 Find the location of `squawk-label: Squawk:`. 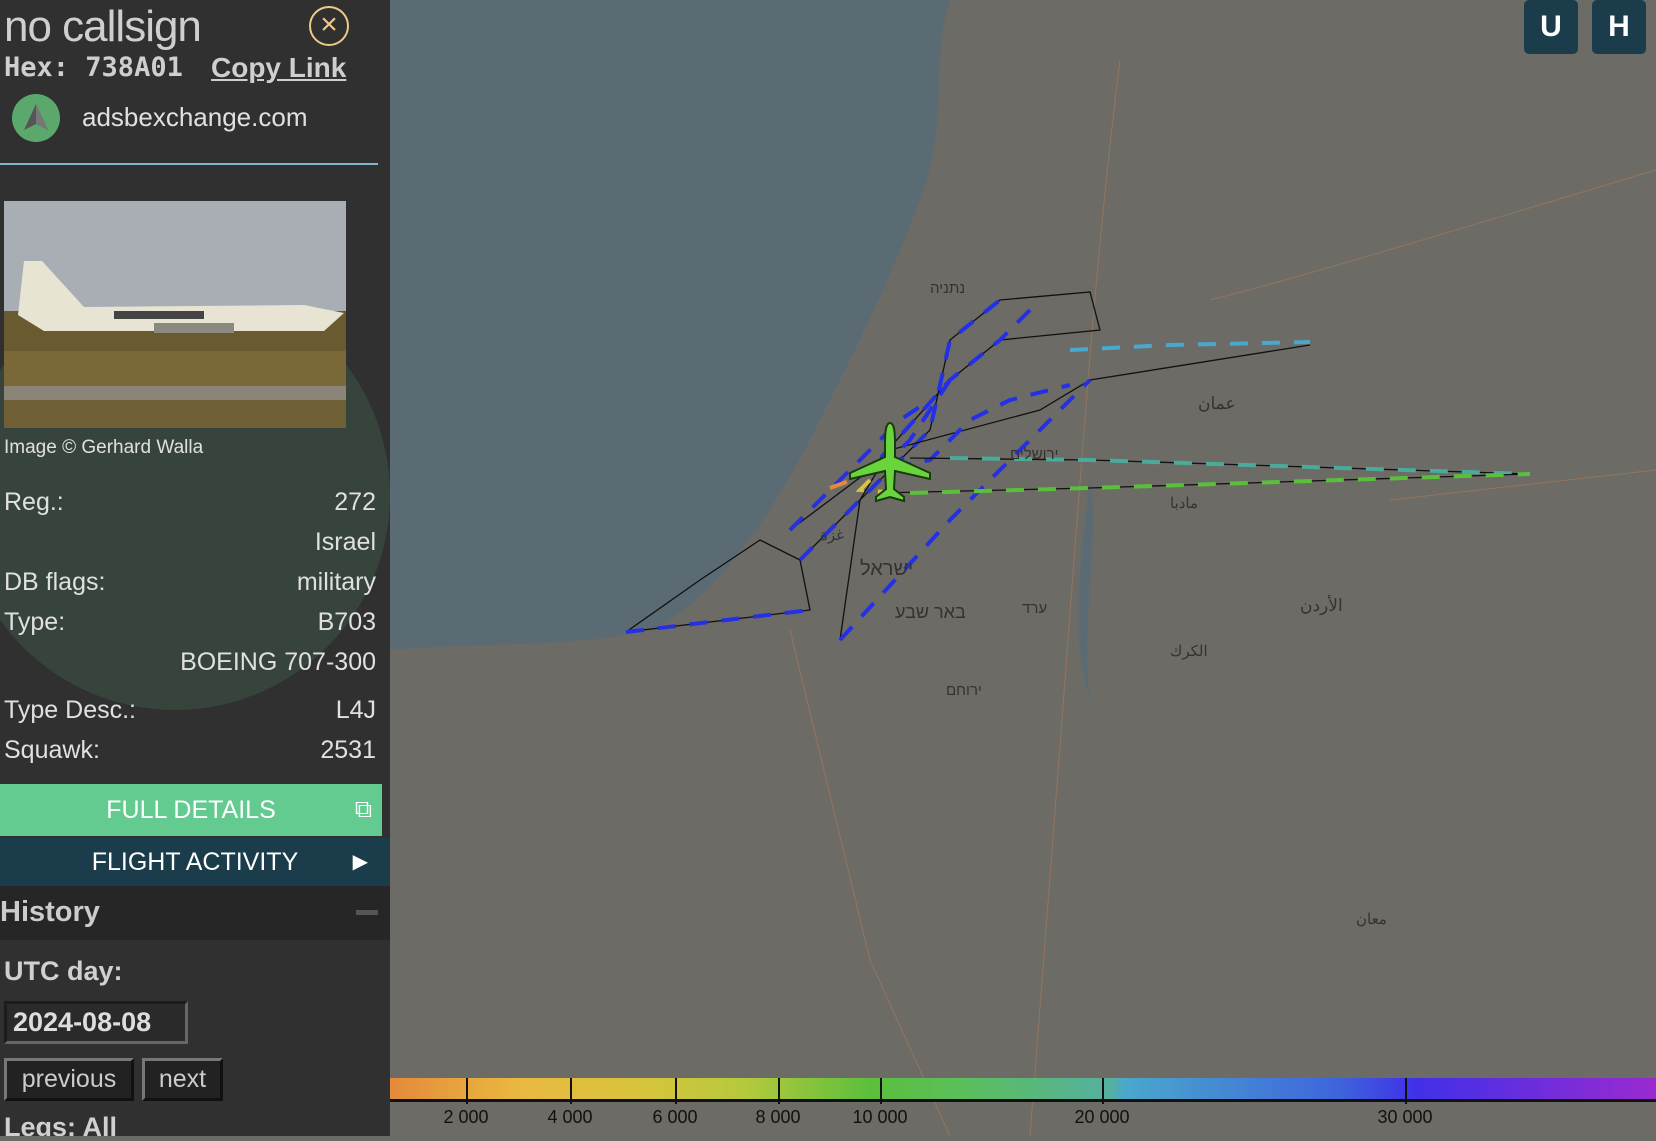

squawk-label: Squawk: is located at coordinates (52, 750).